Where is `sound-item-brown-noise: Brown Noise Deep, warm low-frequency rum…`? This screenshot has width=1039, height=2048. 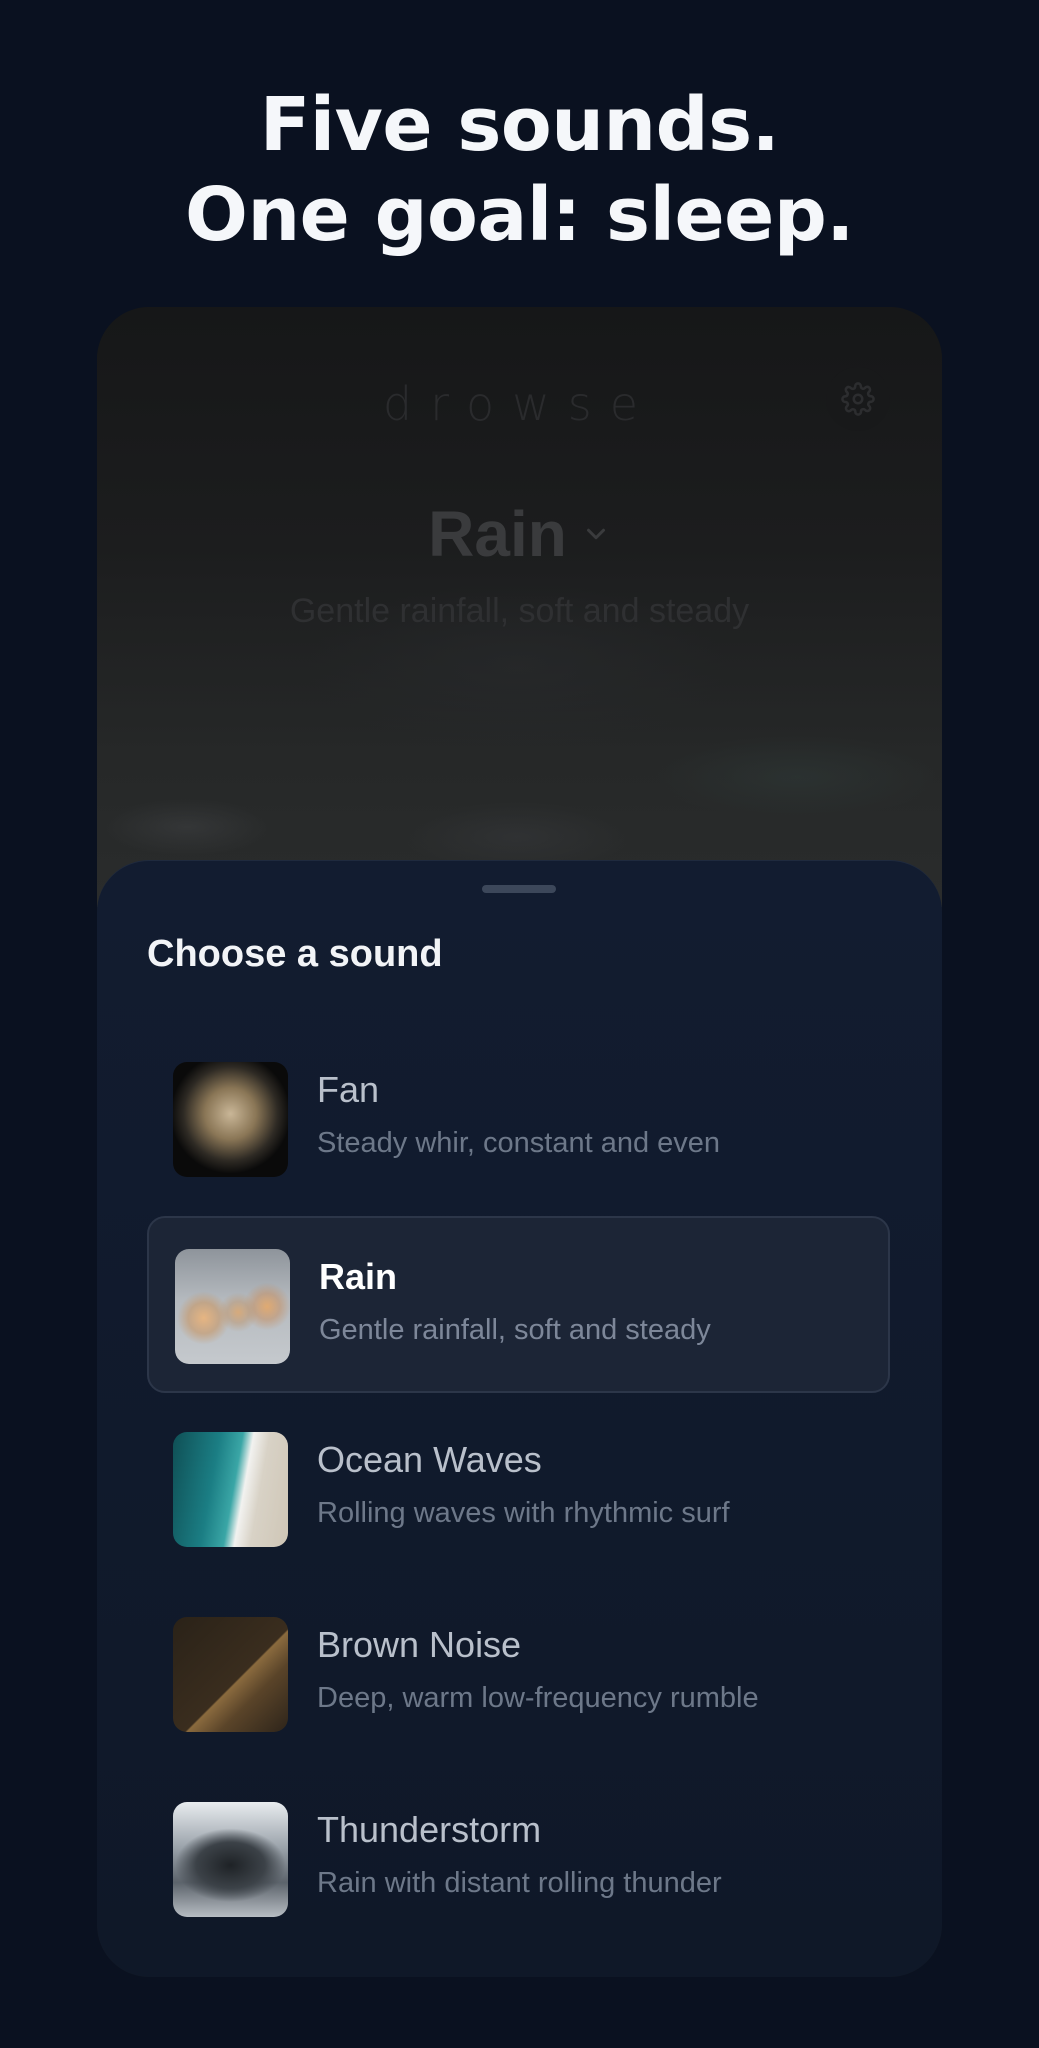
sound-item-brown-noise: Brown Noise Deep, warm low-frequency rum… is located at coordinates (518, 1674).